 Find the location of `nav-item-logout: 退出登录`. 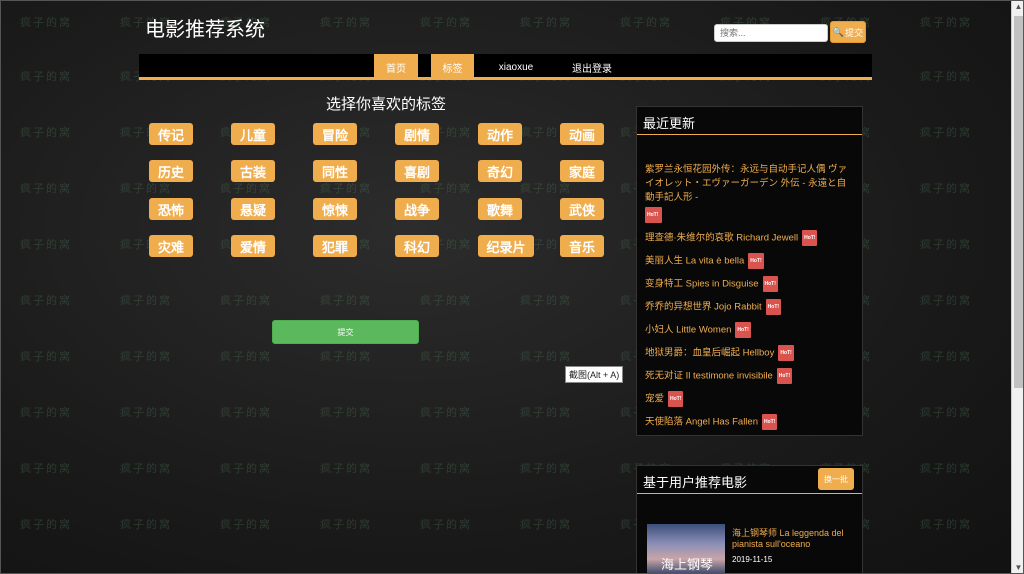

nav-item-logout: 退出登录 is located at coordinates (592, 67).